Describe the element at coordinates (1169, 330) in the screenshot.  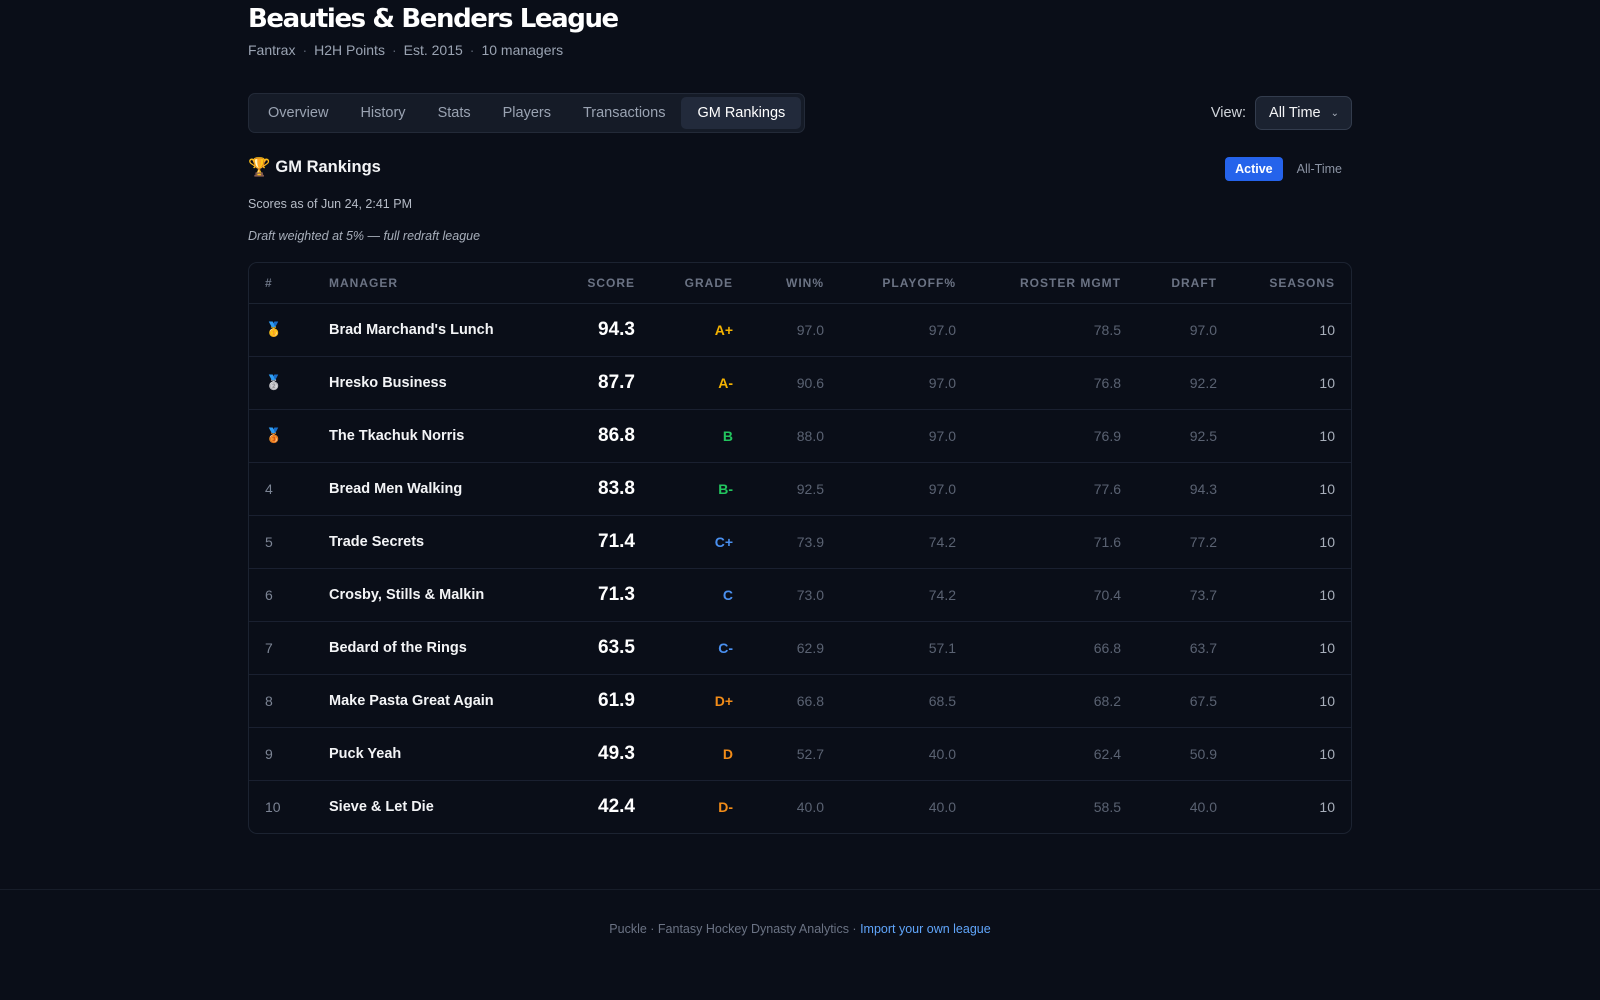
I see `draft-value: 97.0` at that location.